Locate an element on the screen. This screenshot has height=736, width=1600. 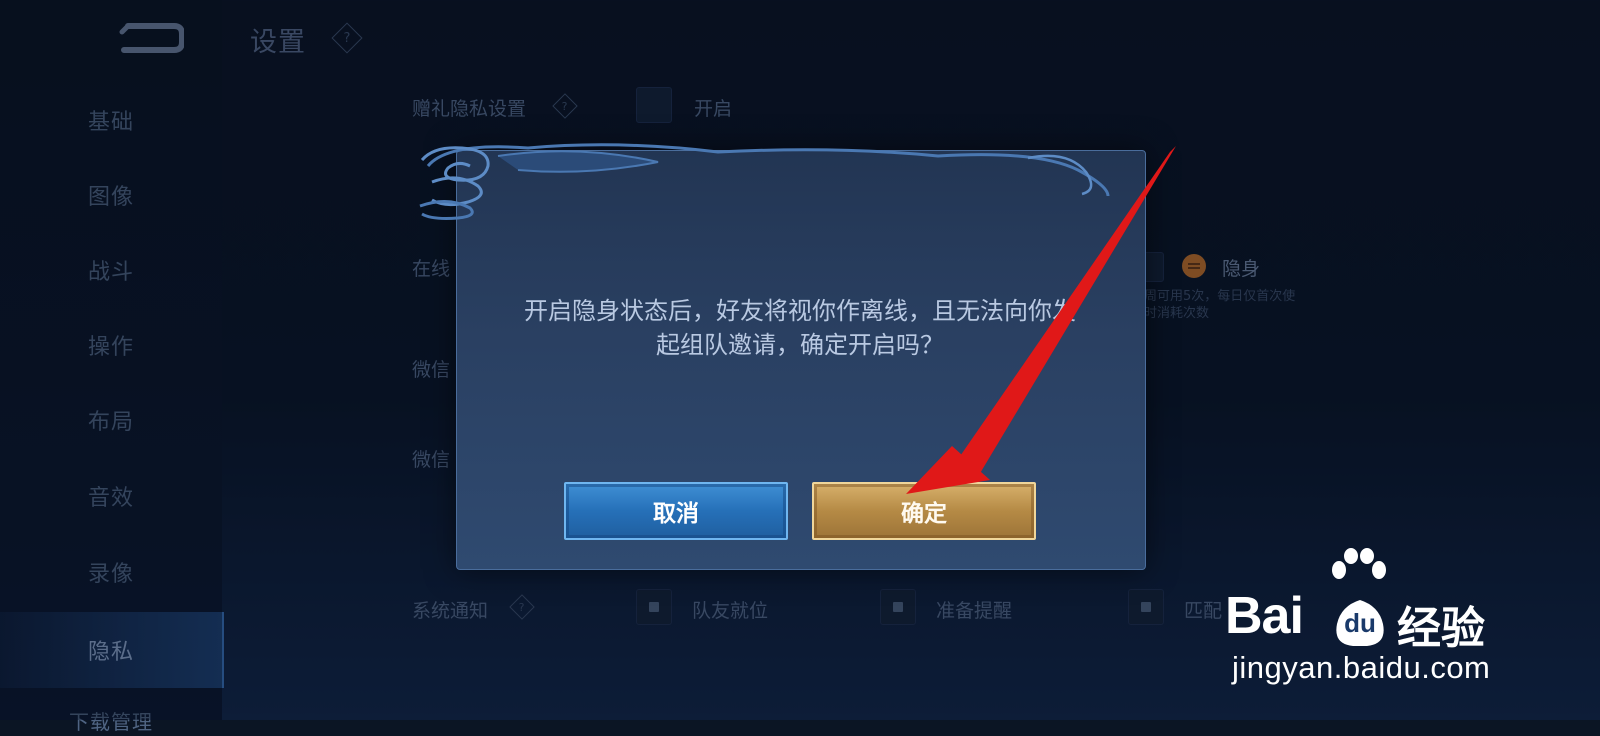
dialog-message: 开启隐身状态后，好友将视你作离线，且无法向你发 起组队邀请，确定开启吗？ is located at coordinates (800, 328).